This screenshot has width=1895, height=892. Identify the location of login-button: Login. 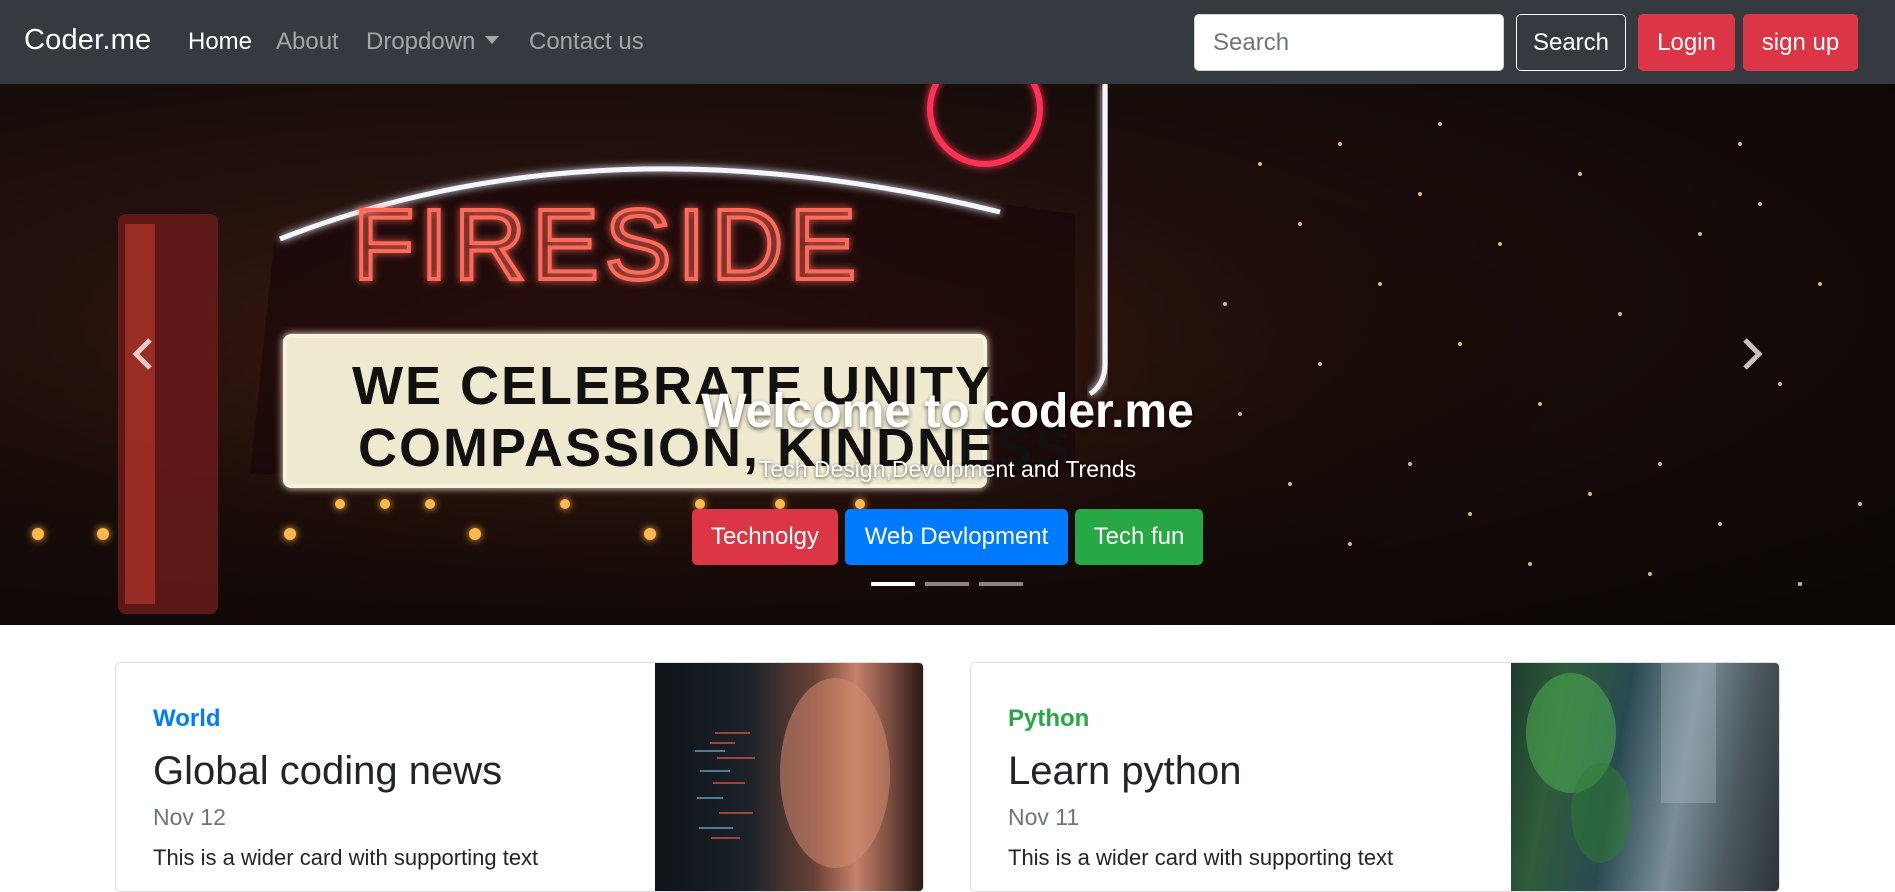
(1686, 42).